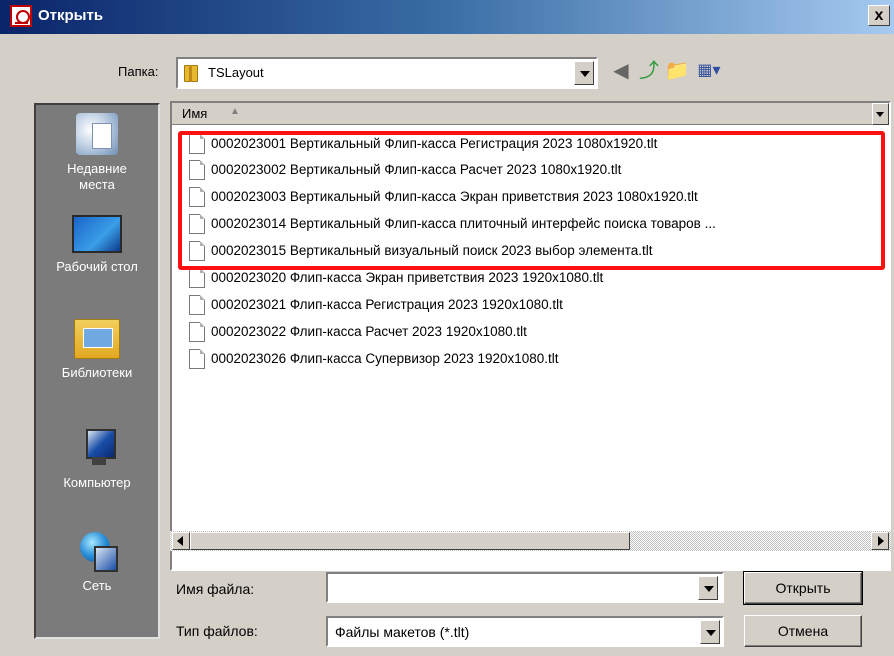 The height and width of the screenshot is (656, 894). I want to click on horizontal-scrollbar, so click(530, 541).